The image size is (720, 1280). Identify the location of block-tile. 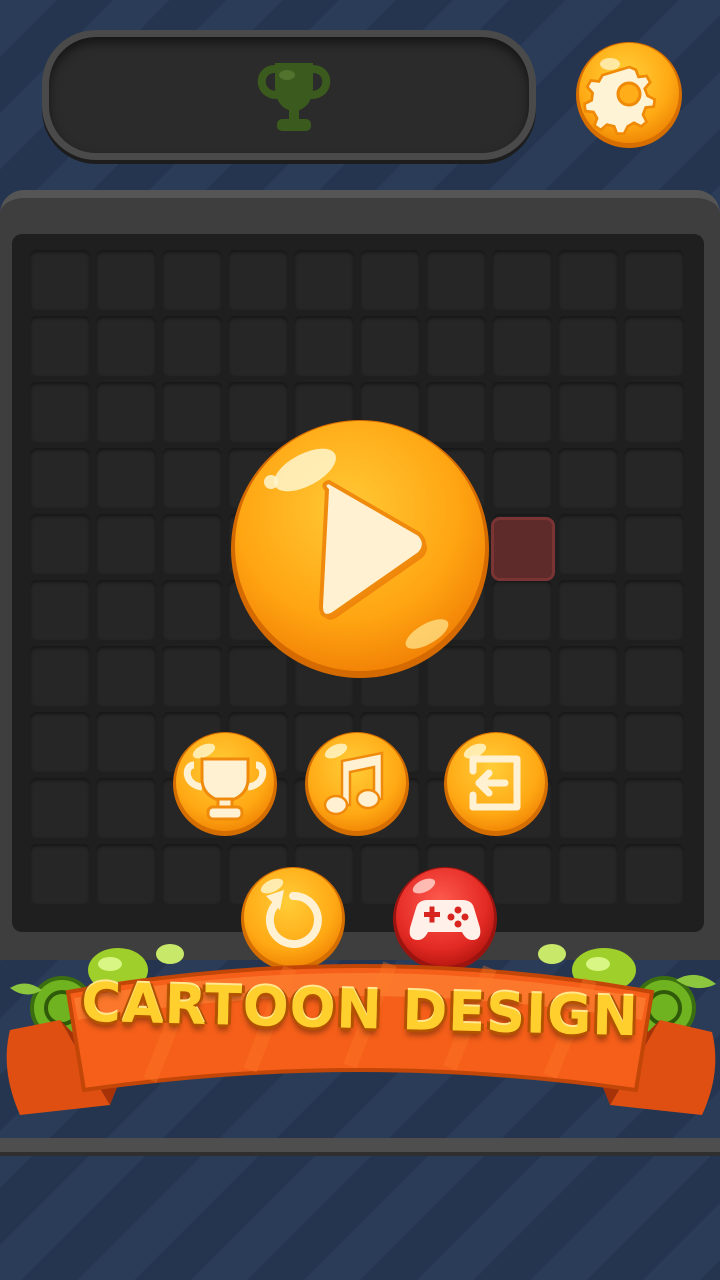
(523, 549).